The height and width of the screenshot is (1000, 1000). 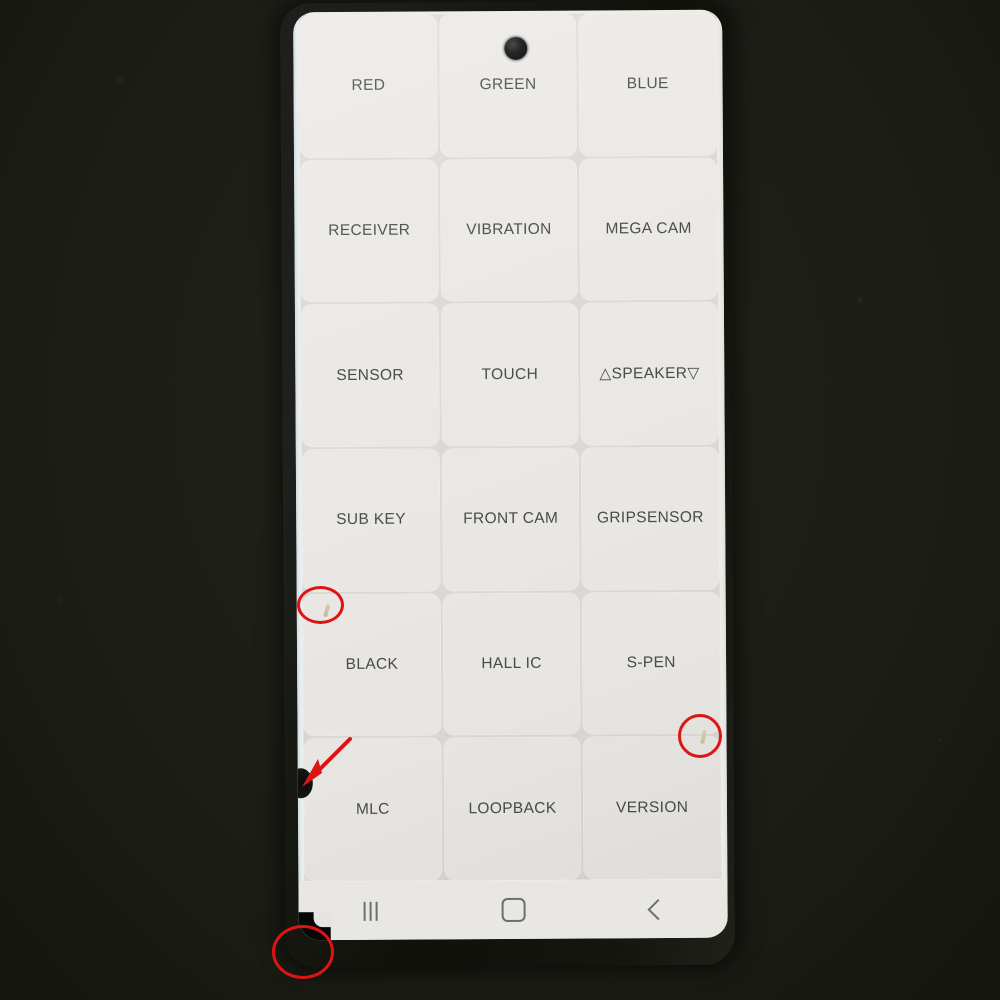 I want to click on tile-label: △SPEAKER▽, so click(x=649, y=373).